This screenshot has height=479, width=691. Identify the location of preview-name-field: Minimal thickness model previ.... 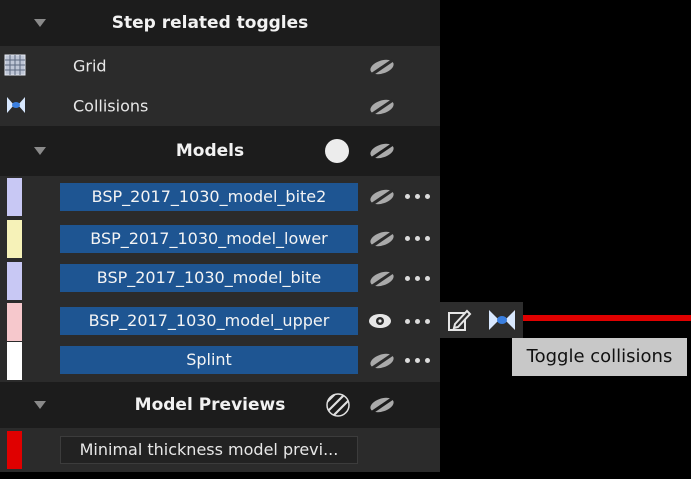
(209, 450).